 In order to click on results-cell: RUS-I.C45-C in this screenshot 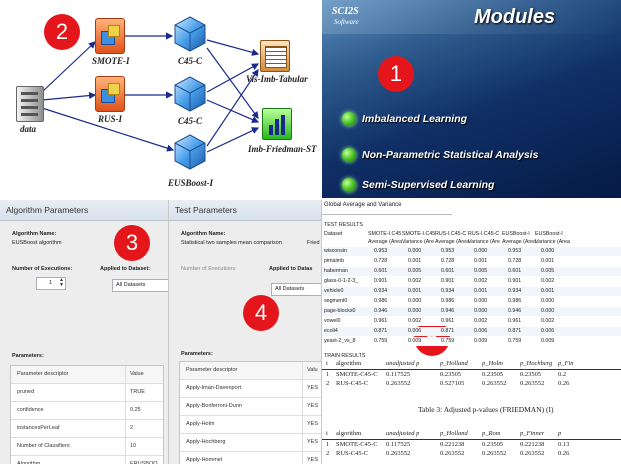, I will do `click(484, 234)`.